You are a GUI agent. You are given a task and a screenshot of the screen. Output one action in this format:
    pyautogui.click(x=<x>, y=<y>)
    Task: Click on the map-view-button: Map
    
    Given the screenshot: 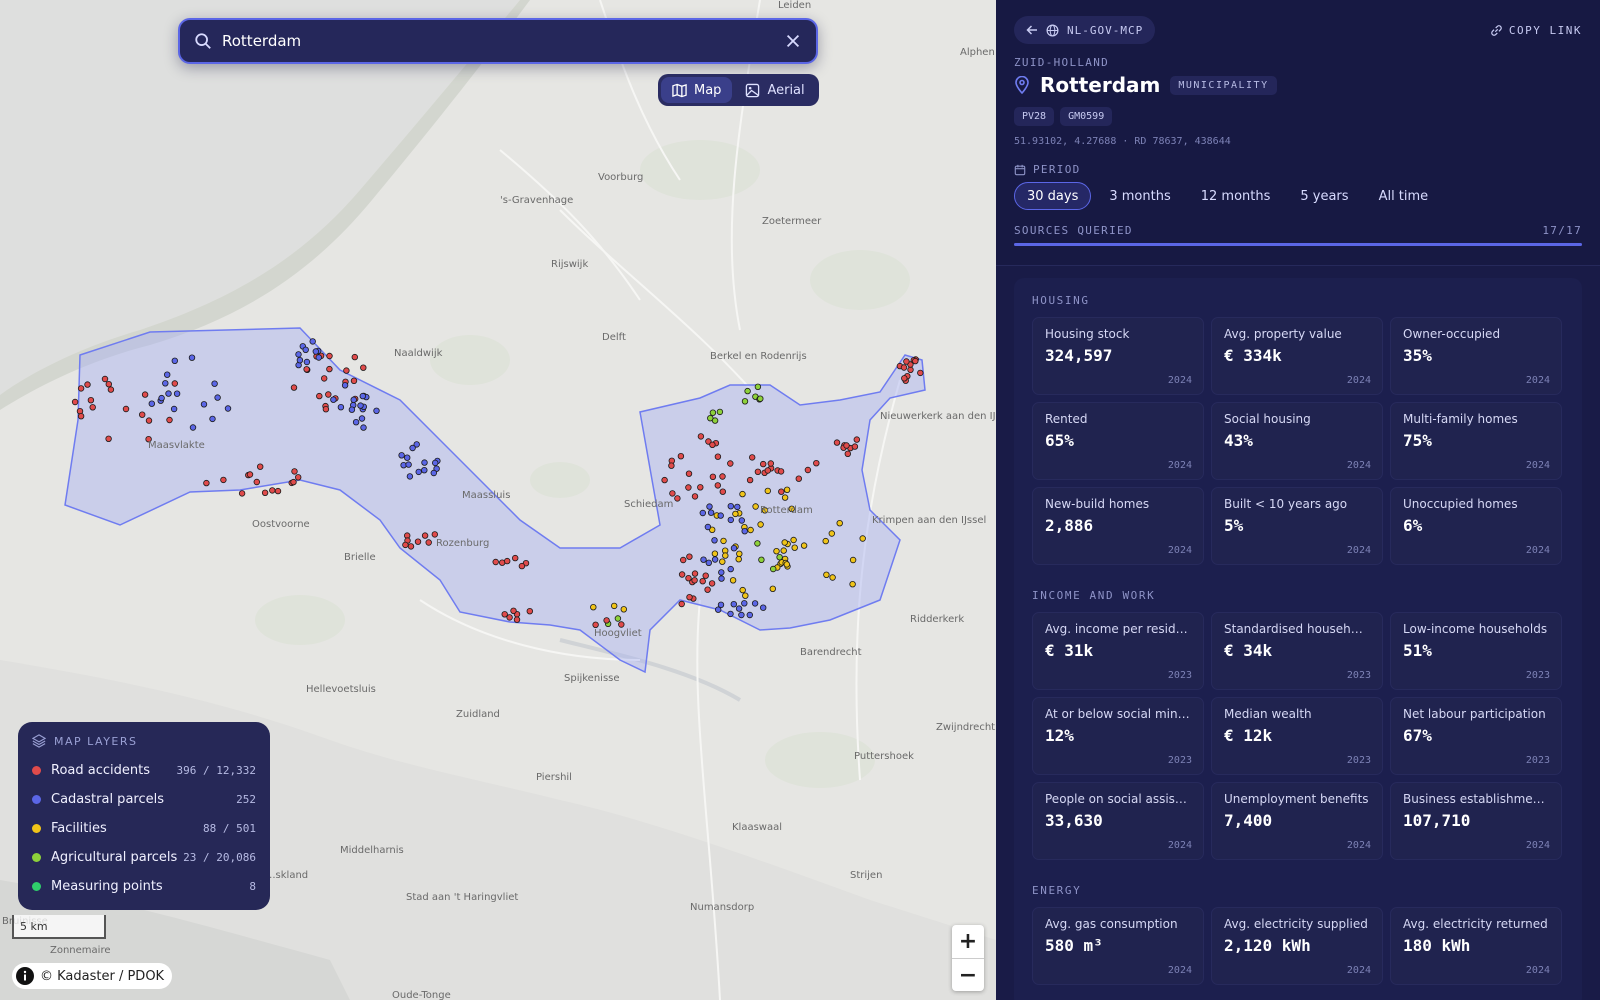 What is the action you would take?
    pyautogui.click(x=697, y=90)
    